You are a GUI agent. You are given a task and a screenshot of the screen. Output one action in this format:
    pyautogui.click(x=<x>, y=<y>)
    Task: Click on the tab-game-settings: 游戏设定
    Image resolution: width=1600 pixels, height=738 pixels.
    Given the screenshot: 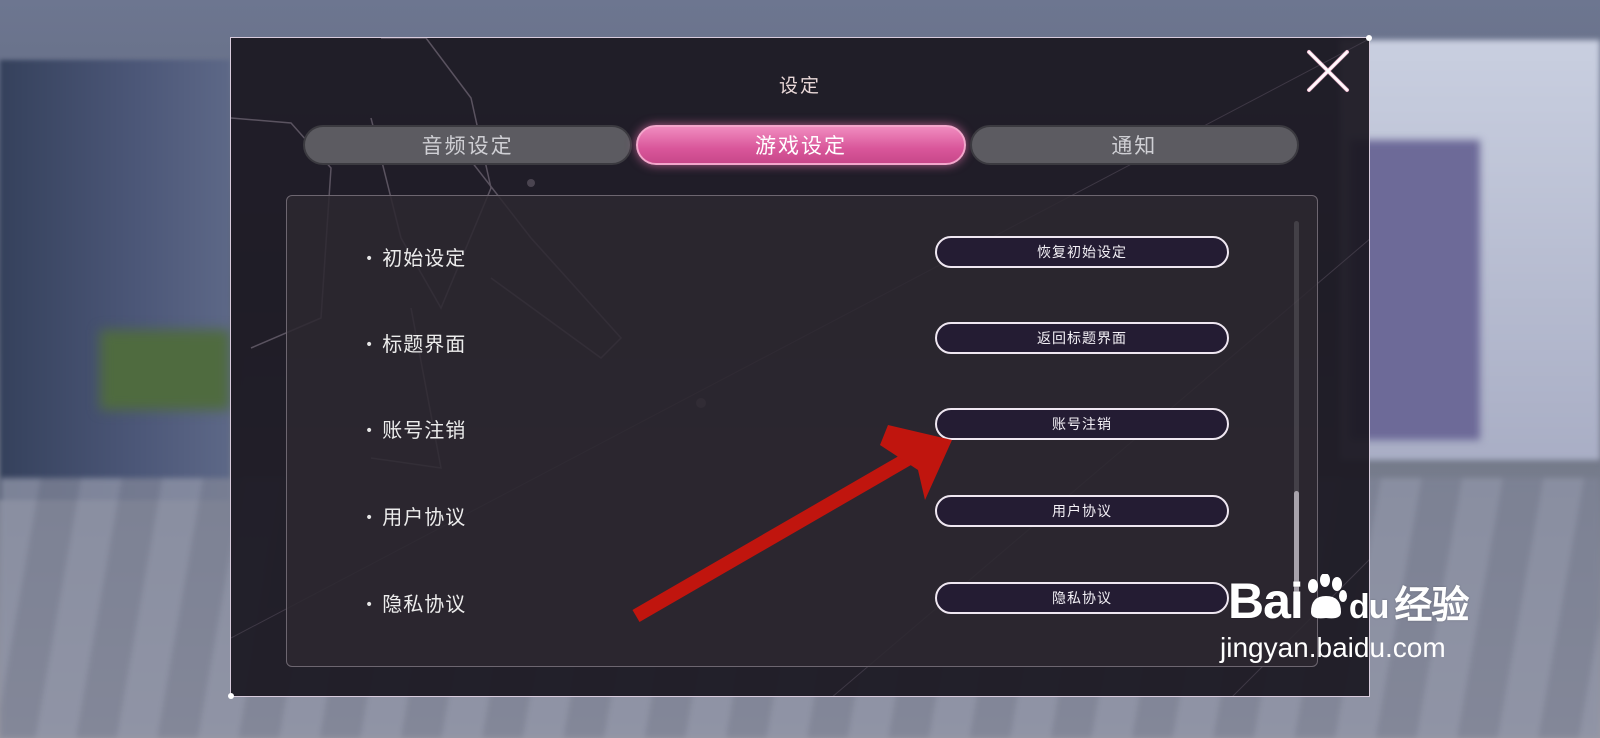 What is the action you would take?
    pyautogui.click(x=801, y=145)
    